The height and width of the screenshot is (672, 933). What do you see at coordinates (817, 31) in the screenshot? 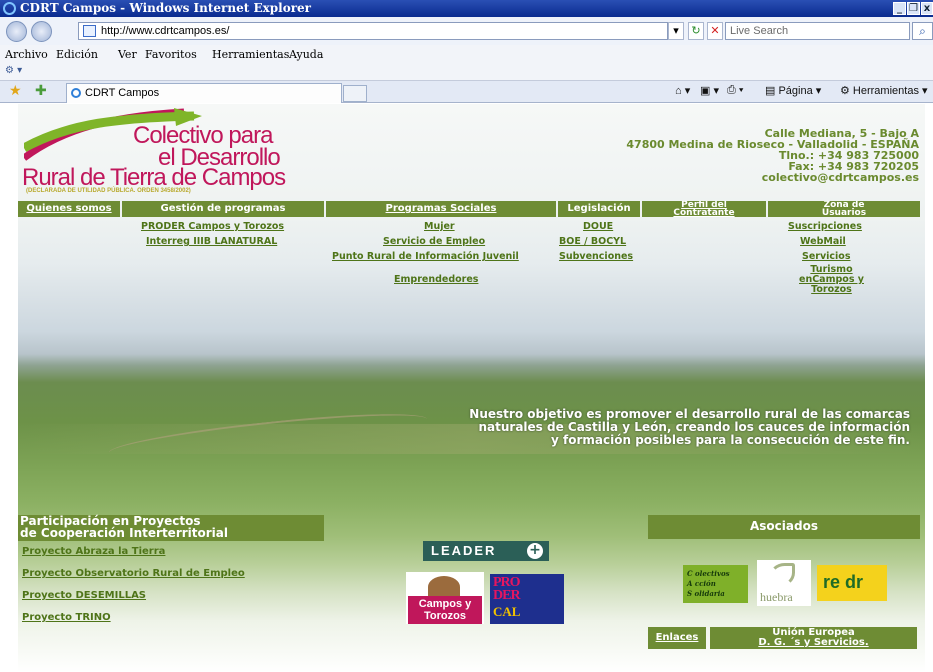
I see `search-input: Live Search` at bounding box center [817, 31].